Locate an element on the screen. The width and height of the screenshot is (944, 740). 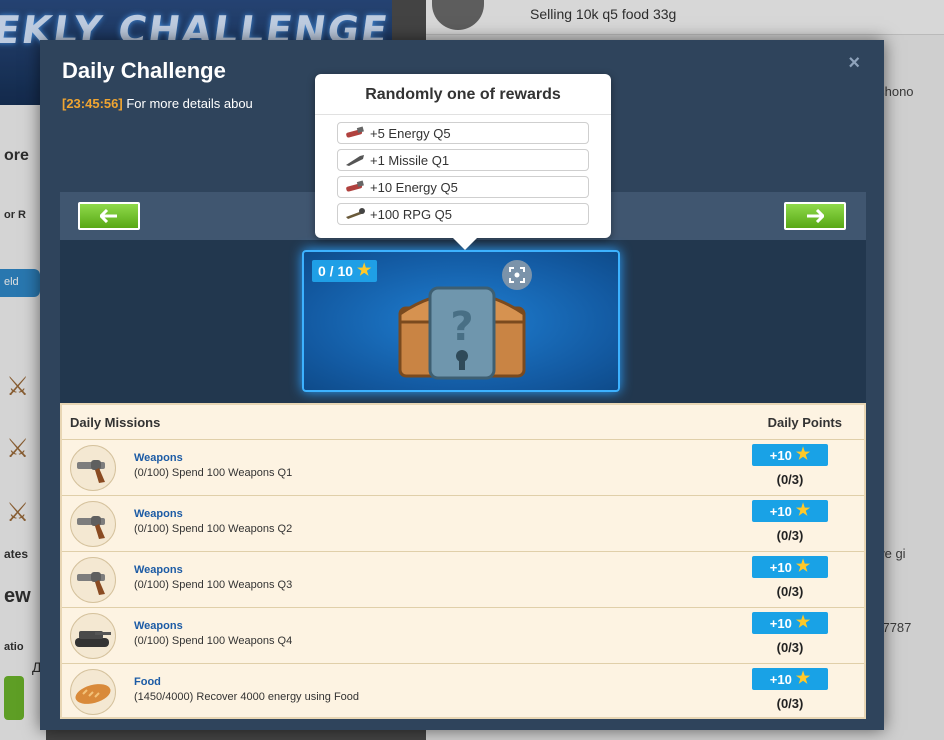
previous-button is located at coordinates (109, 216).